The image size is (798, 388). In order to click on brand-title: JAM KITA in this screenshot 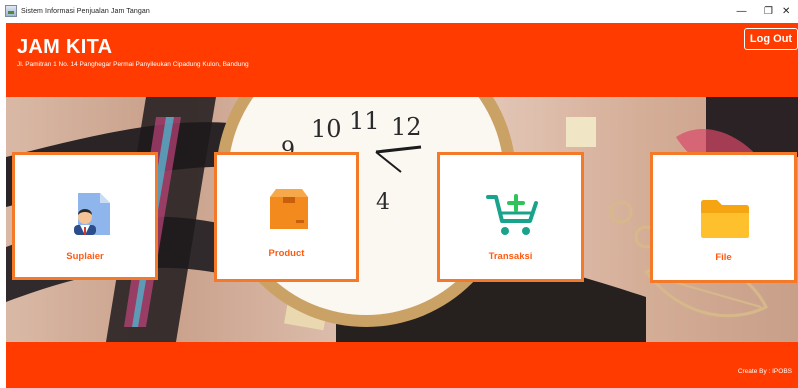, I will do `click(65, 47)`.